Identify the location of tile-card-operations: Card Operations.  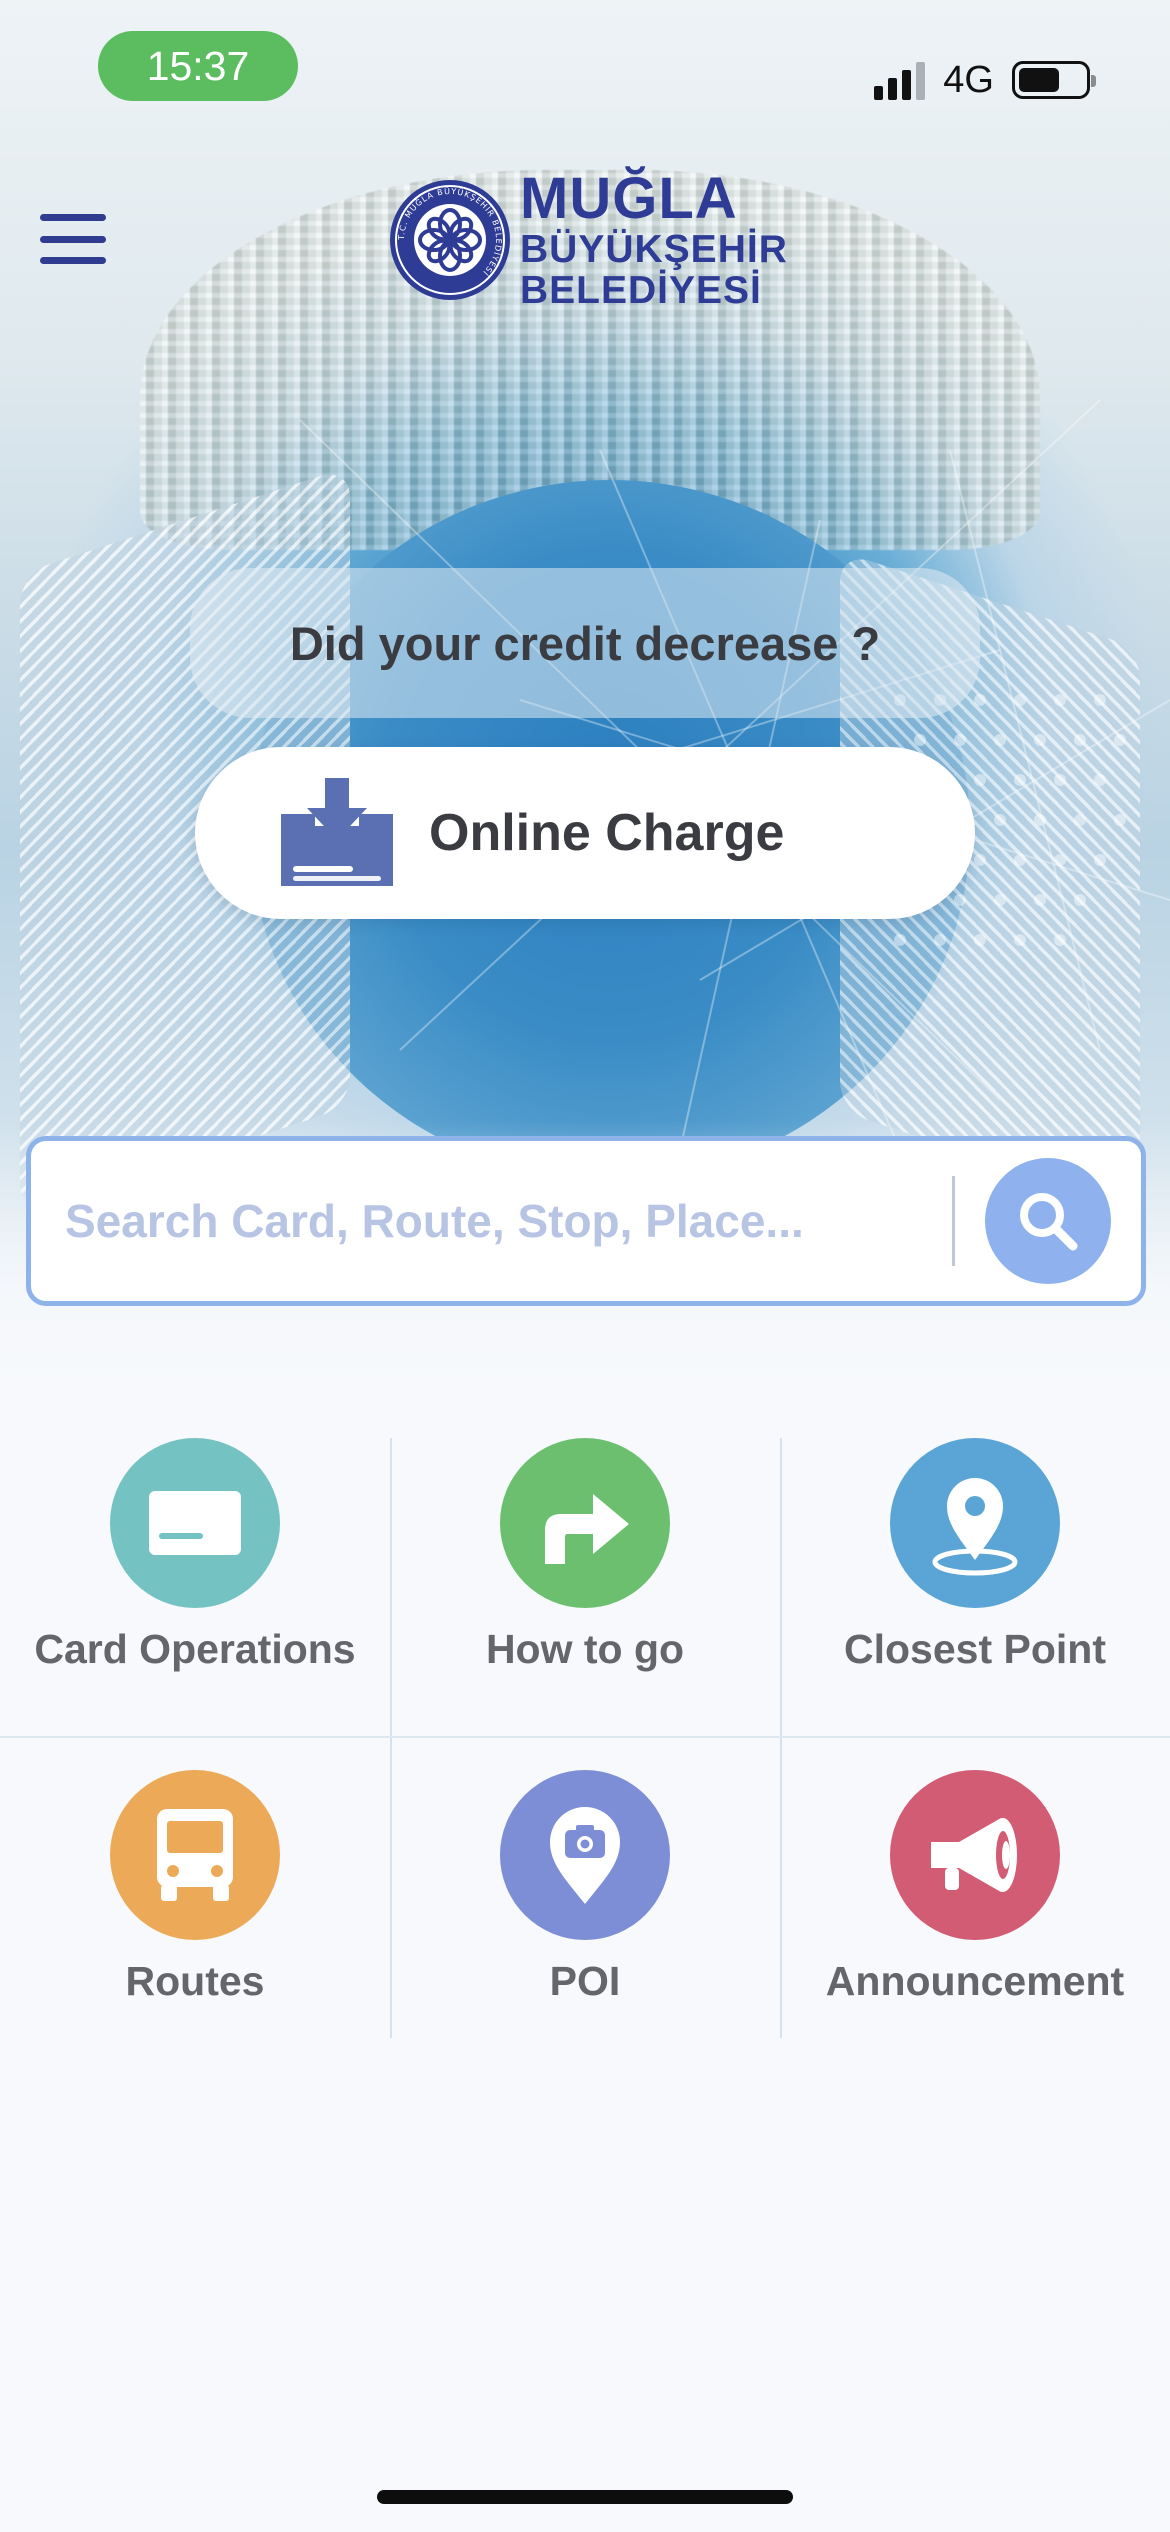
(195, 1555).